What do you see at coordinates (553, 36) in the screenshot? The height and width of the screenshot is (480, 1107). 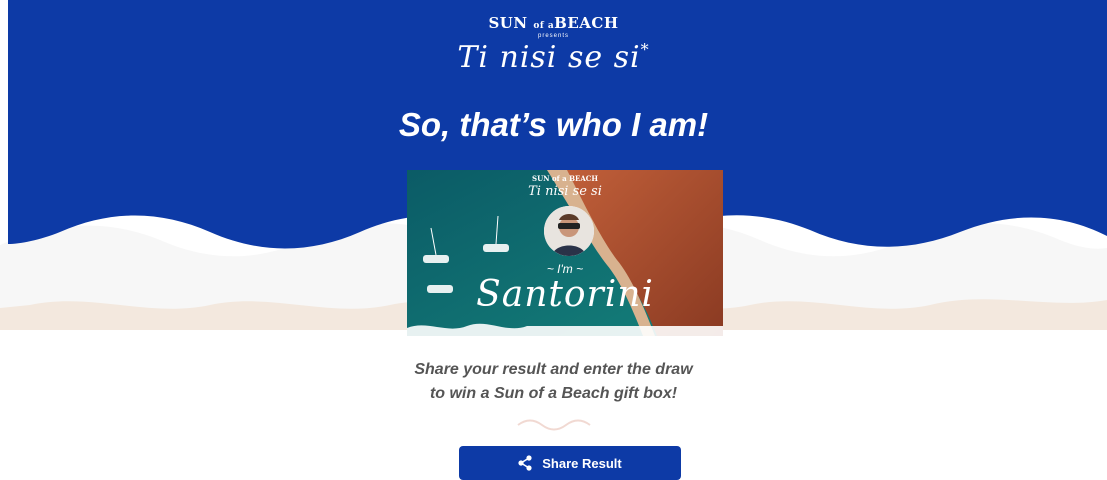 I see `presents-label: presents` at bounding box center [553, 36].